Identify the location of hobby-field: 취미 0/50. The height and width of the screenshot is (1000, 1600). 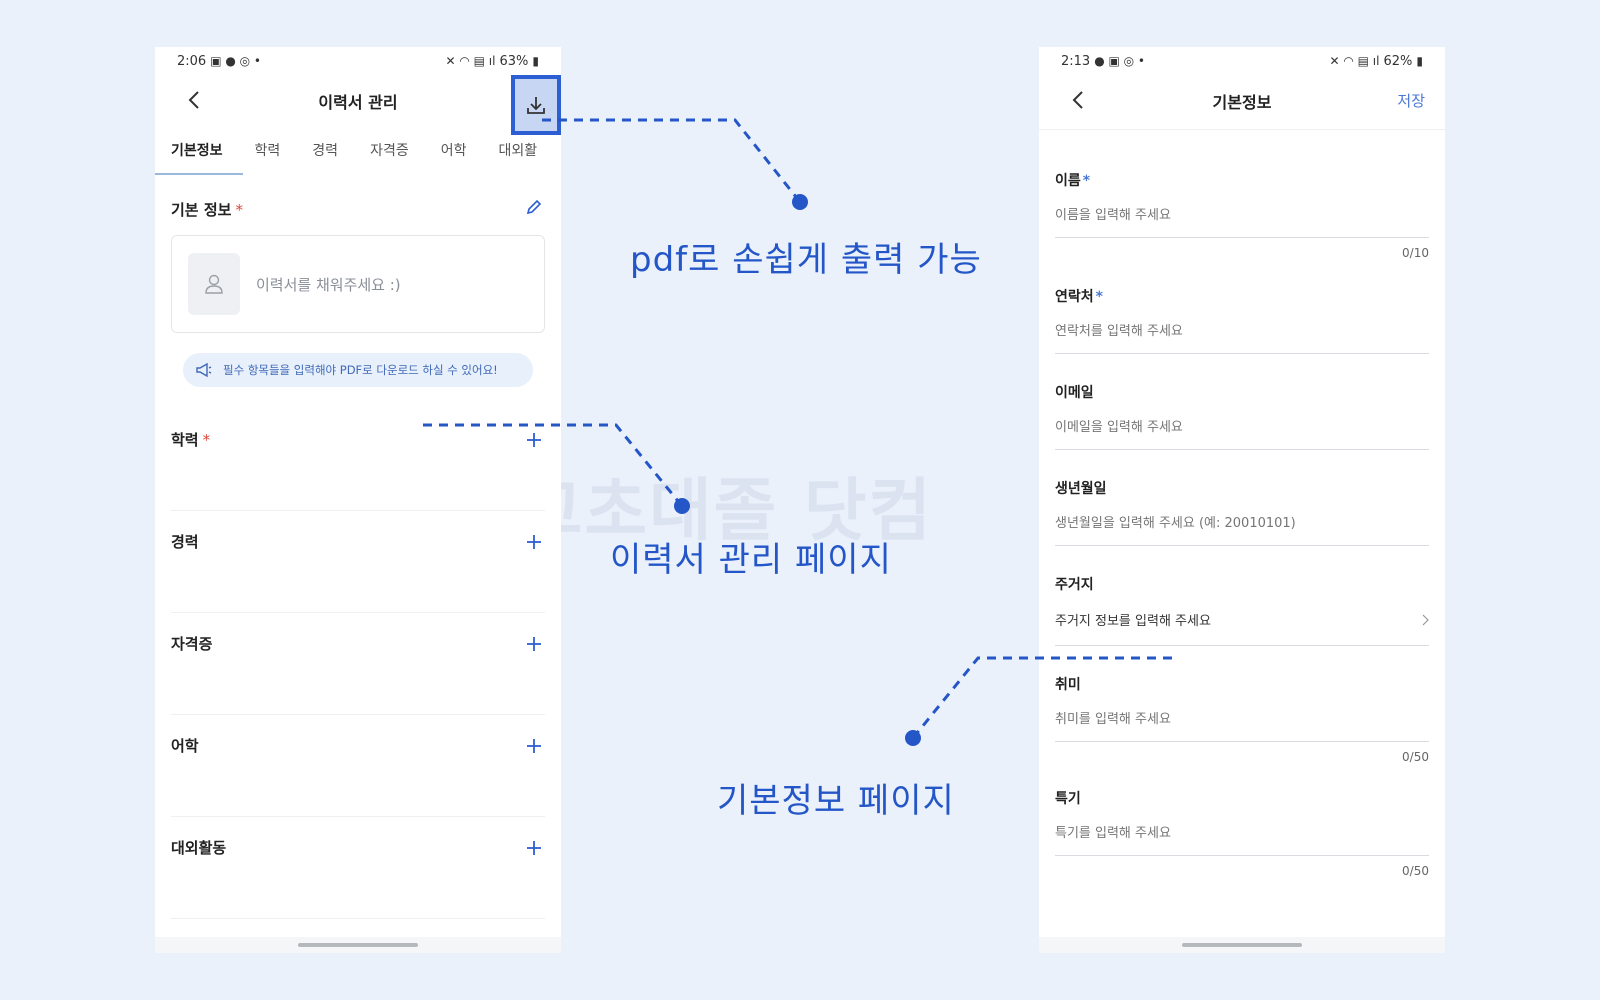
(1242, 719).